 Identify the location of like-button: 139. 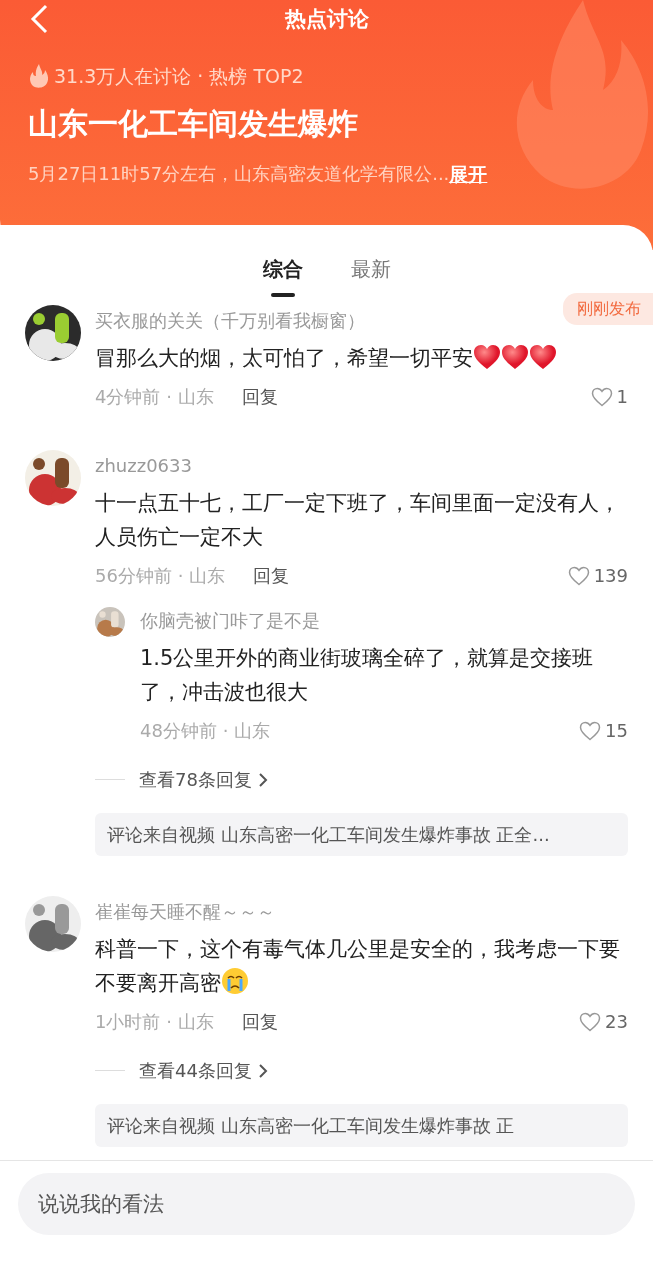
(597, 575).